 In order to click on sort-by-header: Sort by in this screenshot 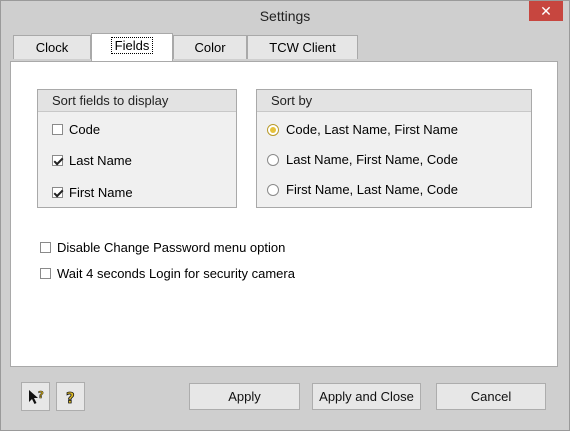, I will do `click(394, 101)`.